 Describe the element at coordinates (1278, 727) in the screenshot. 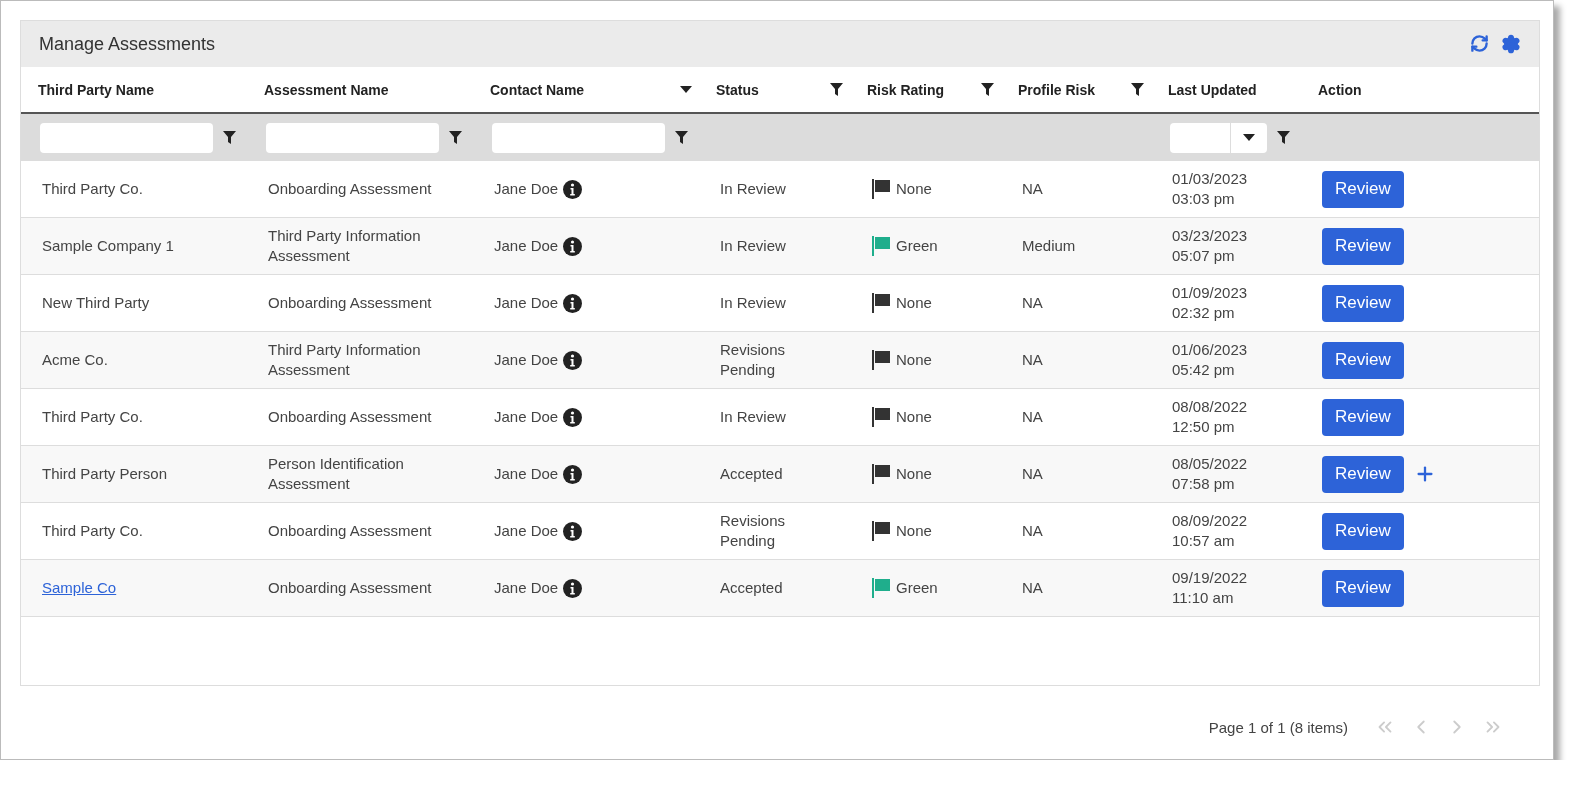

I see `page-summary: Page 1 of 1 (8 items)` at that location.